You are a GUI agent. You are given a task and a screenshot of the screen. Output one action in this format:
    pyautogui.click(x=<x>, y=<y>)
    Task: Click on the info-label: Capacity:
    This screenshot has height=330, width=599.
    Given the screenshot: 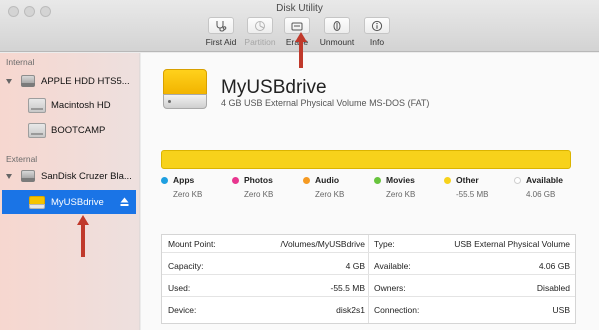 What is the action you would take?
    pyautogui.click(x=186, y=266)
    